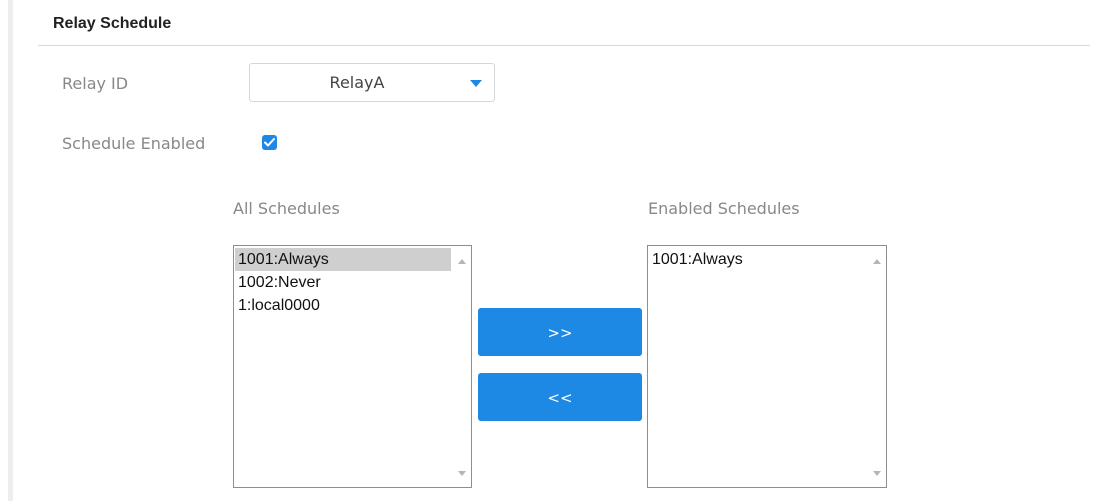  I want to click on checkmark-icon, so click(269, 142).